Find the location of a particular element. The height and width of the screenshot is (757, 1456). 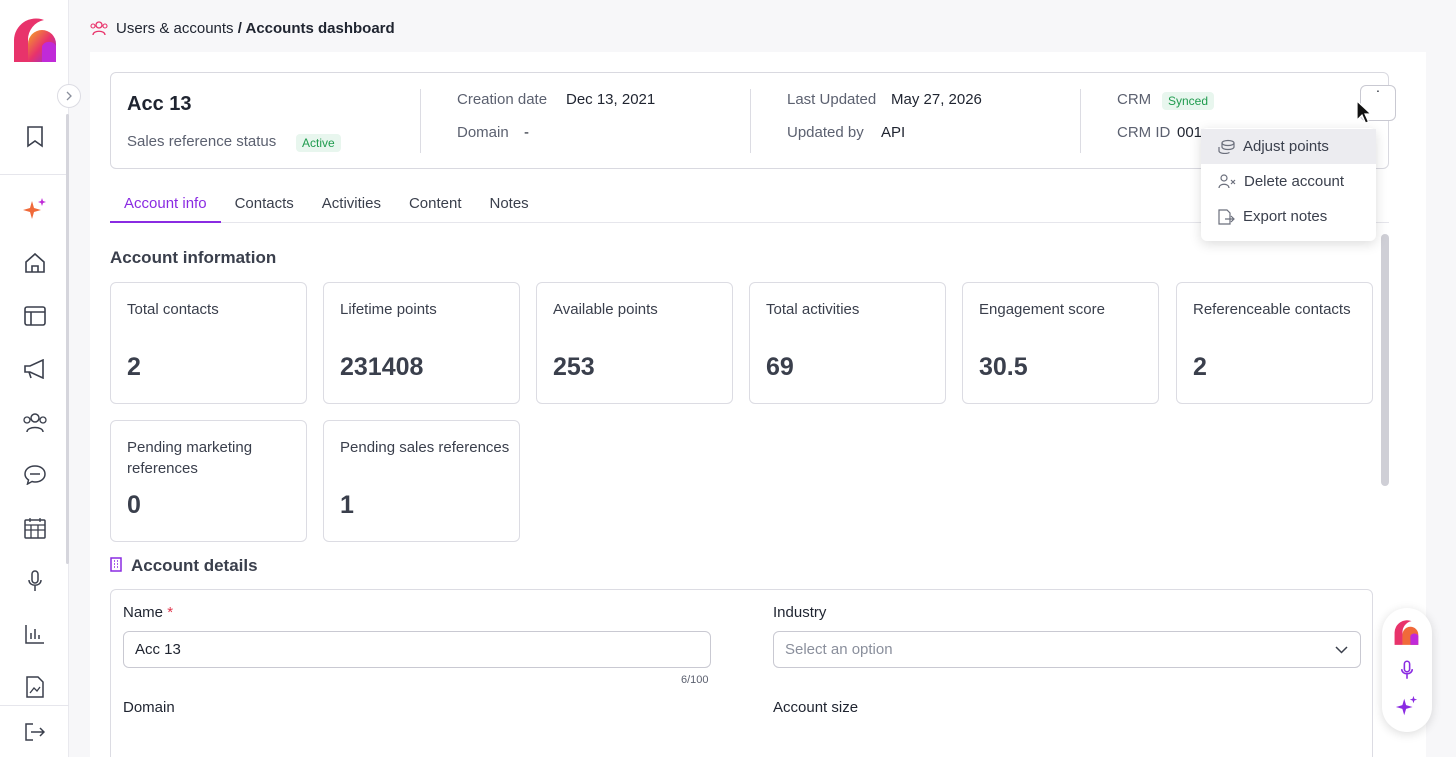

tab-activities: Activities is located at coordinates (351, 207).